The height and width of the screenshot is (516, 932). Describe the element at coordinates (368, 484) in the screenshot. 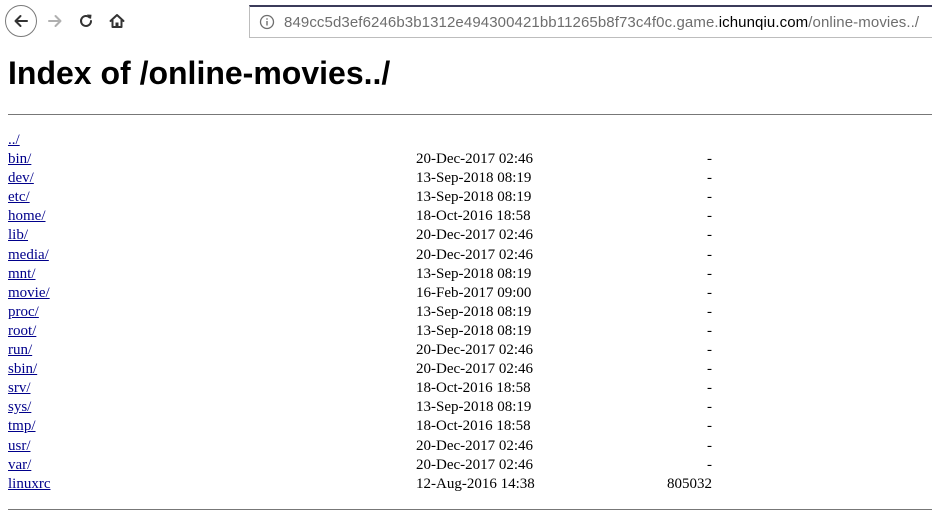

I see `list-item: linuxrc 12-Aug-2016 14:38 805032` at that location.